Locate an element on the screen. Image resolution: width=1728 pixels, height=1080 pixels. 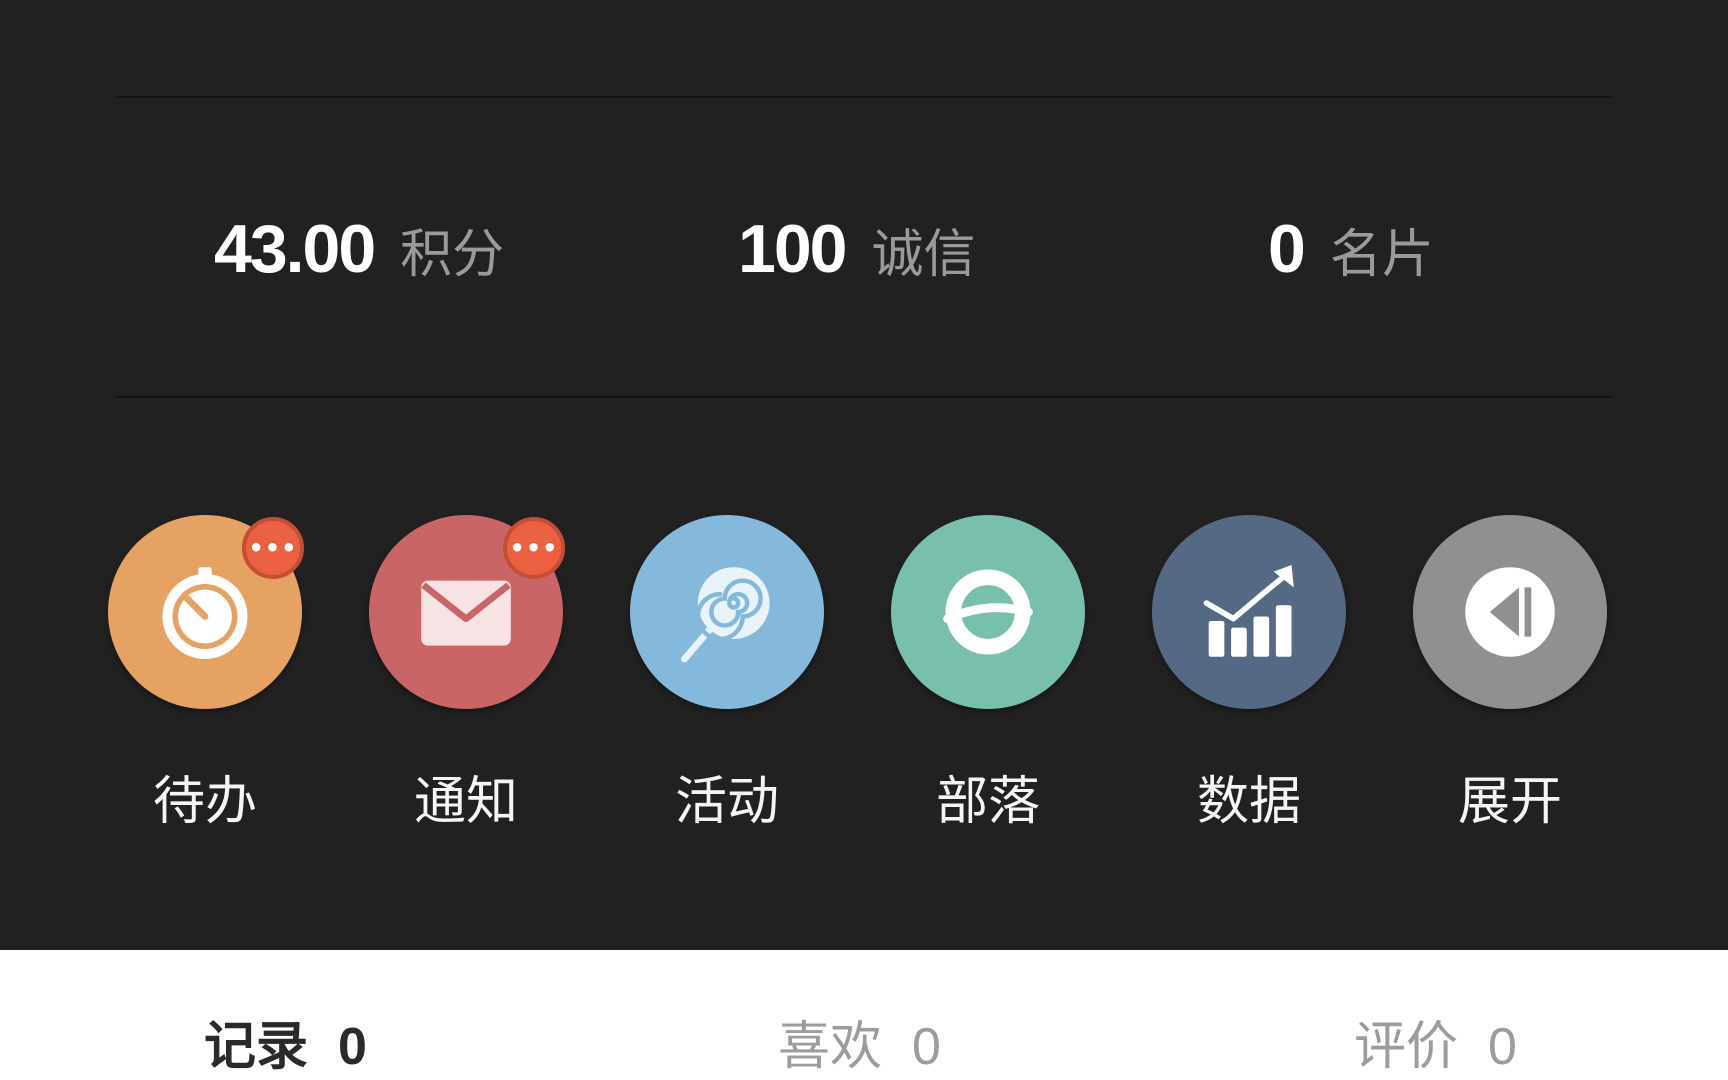
planet-icon is located at coordinates (988, 612).